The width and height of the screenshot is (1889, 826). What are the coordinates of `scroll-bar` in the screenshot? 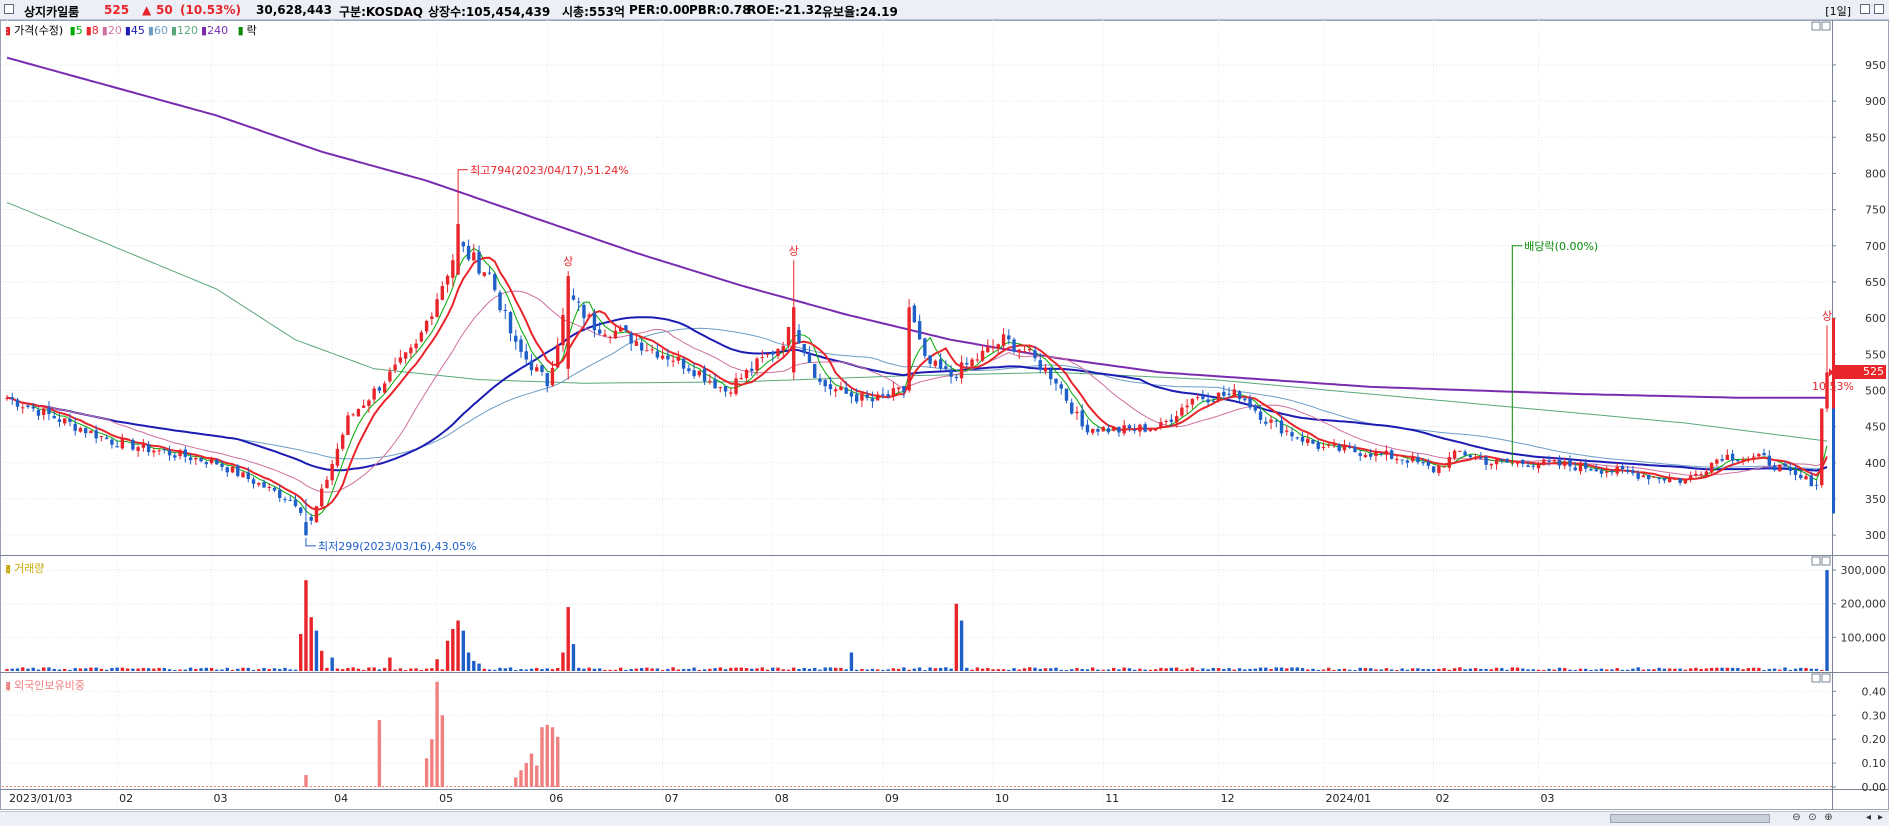 It's located at (944, 818).